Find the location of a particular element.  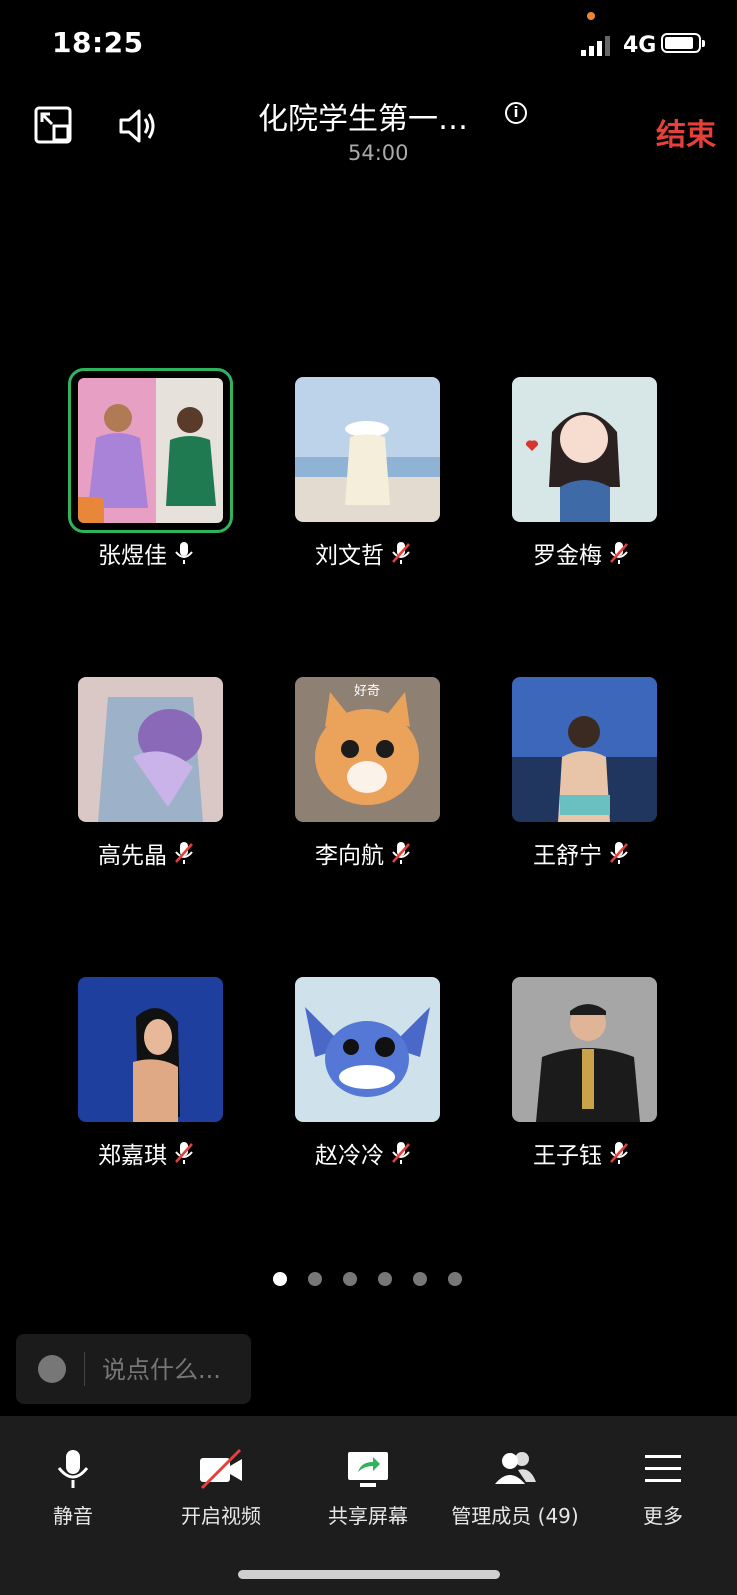

participant-name: 张煜佳 is located at coordinates (146, 553).